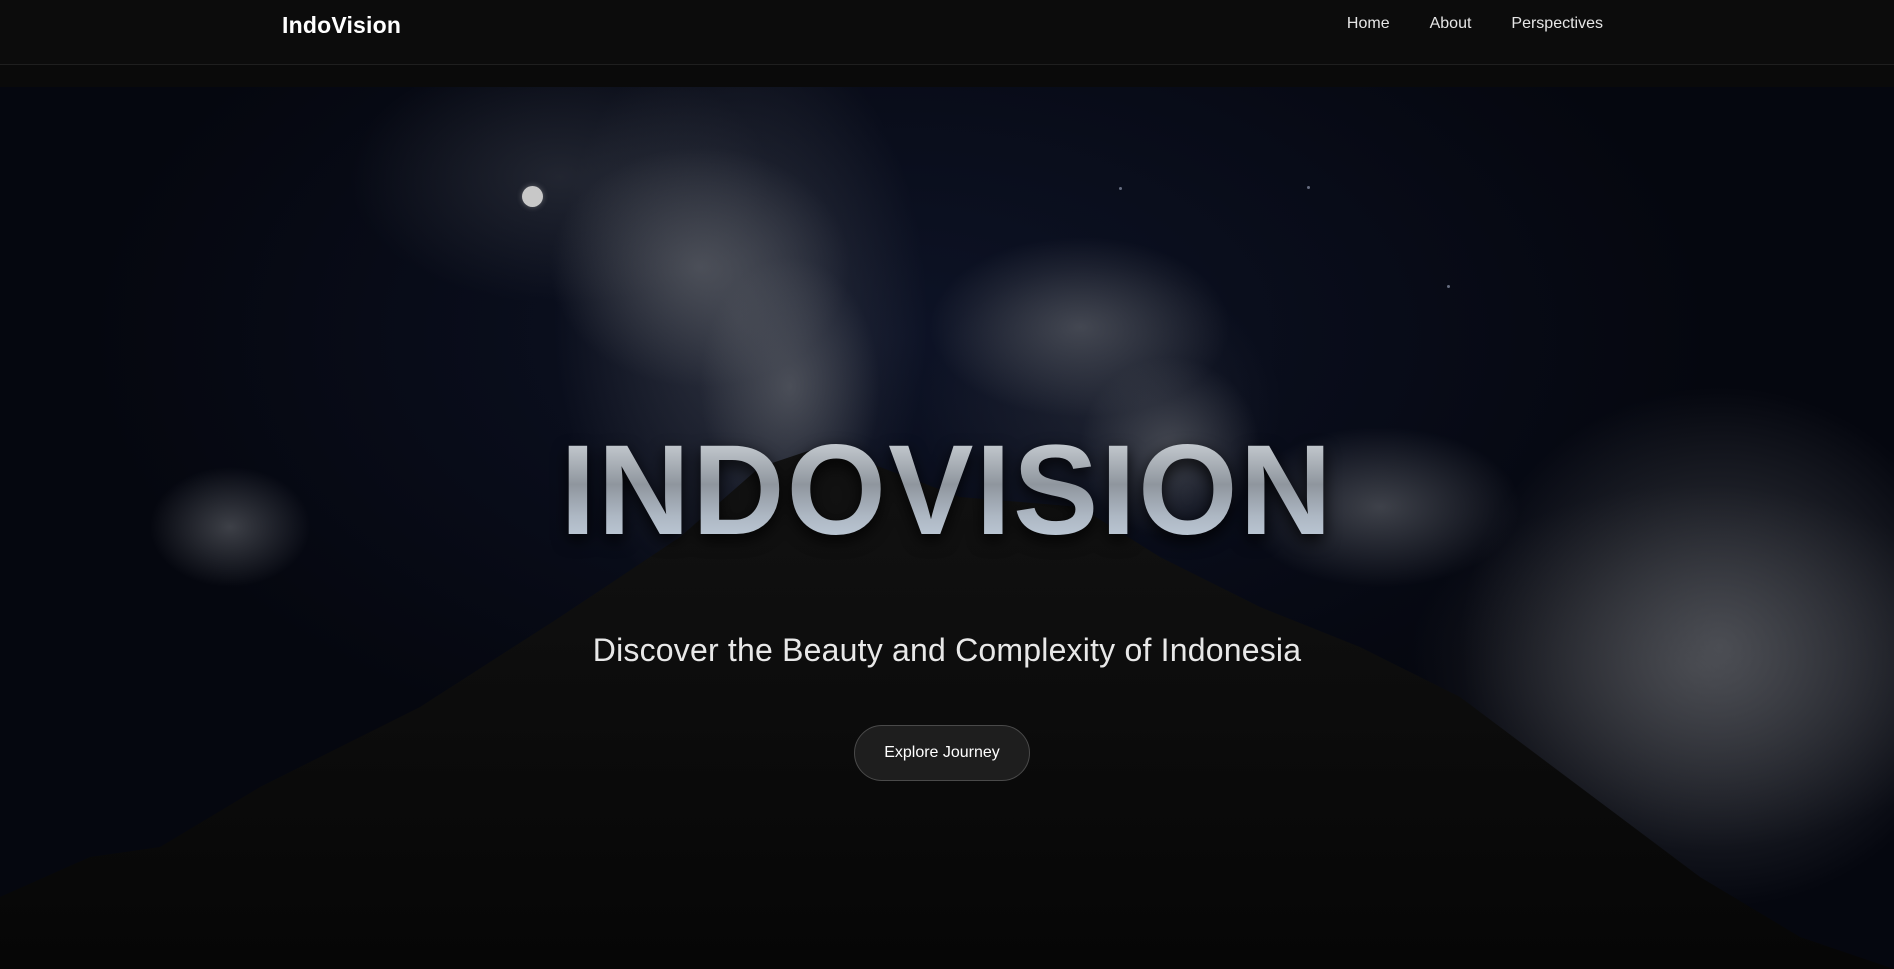  I want to click on nav-link-perspectives: Perspectives, so click(1557, 24).